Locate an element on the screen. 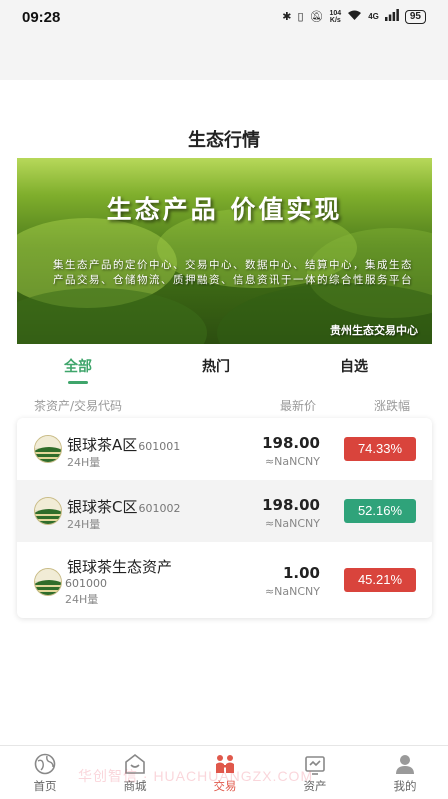 Image resolution: width=448 pixels, height=799 pixels. network-speed: 104 K/s is located at coordinates (336, 17).